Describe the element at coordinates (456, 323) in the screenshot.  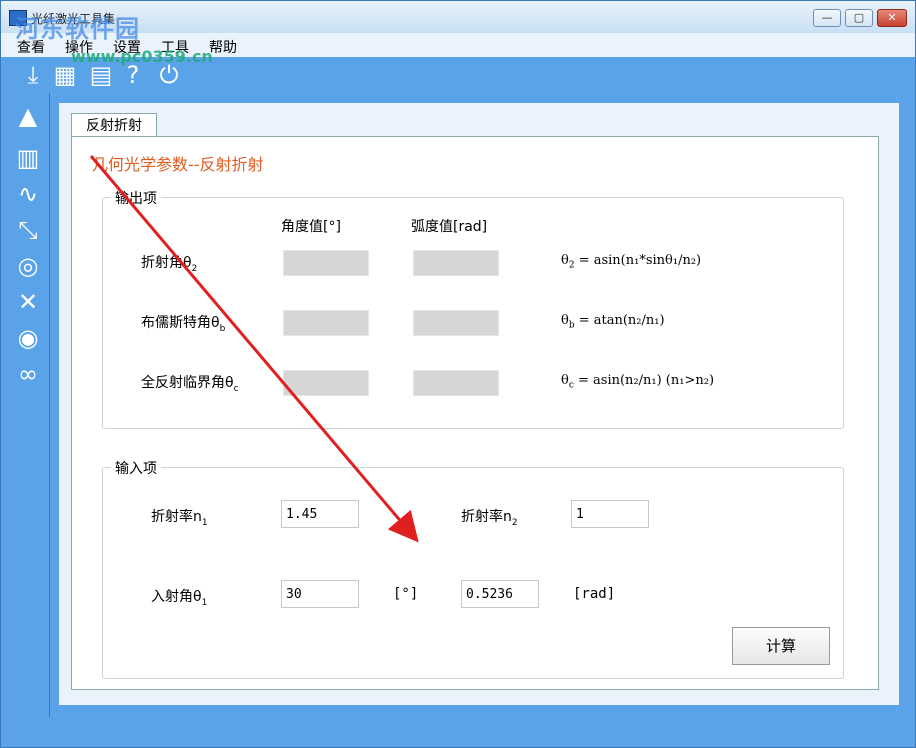
I see `brewster-angle-radian-output` at that location.